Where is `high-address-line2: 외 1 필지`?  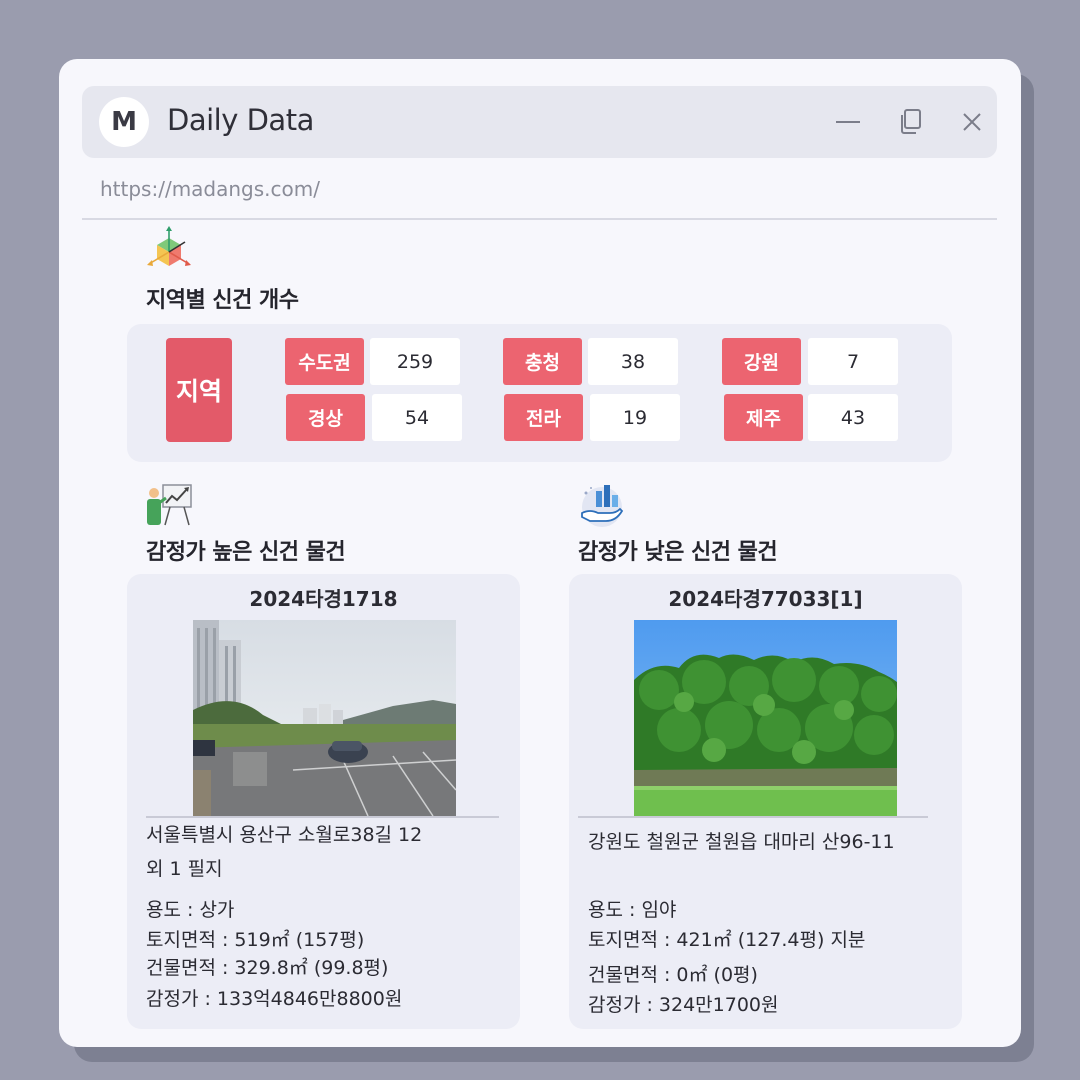 high-address-line2: 외 1 필지 is located at coordinates (184, 869).